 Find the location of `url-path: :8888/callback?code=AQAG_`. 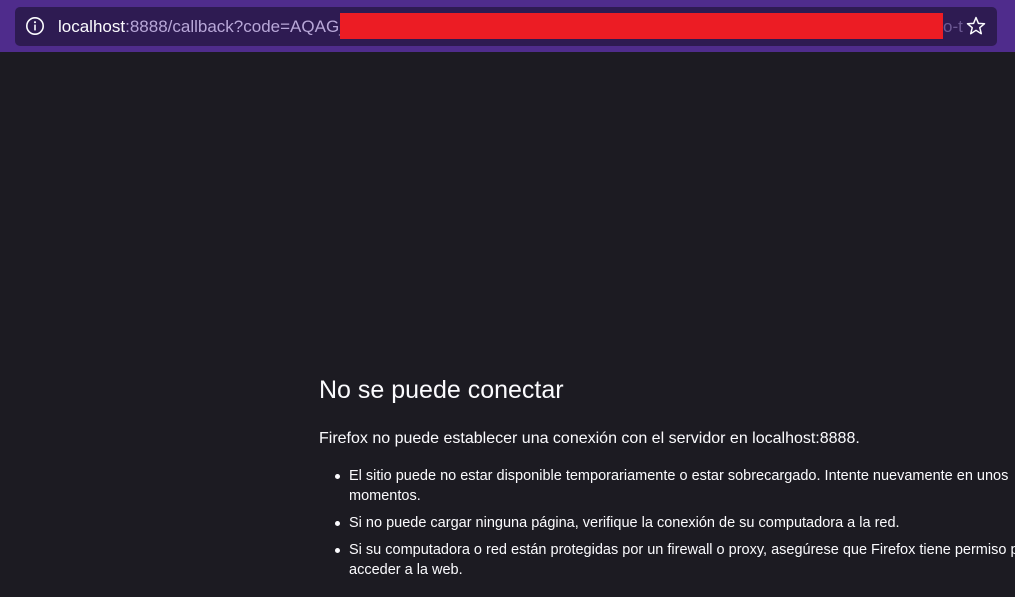

url-path: :8888/callback?code=AQAG_ is located at coordinates (237, 26).